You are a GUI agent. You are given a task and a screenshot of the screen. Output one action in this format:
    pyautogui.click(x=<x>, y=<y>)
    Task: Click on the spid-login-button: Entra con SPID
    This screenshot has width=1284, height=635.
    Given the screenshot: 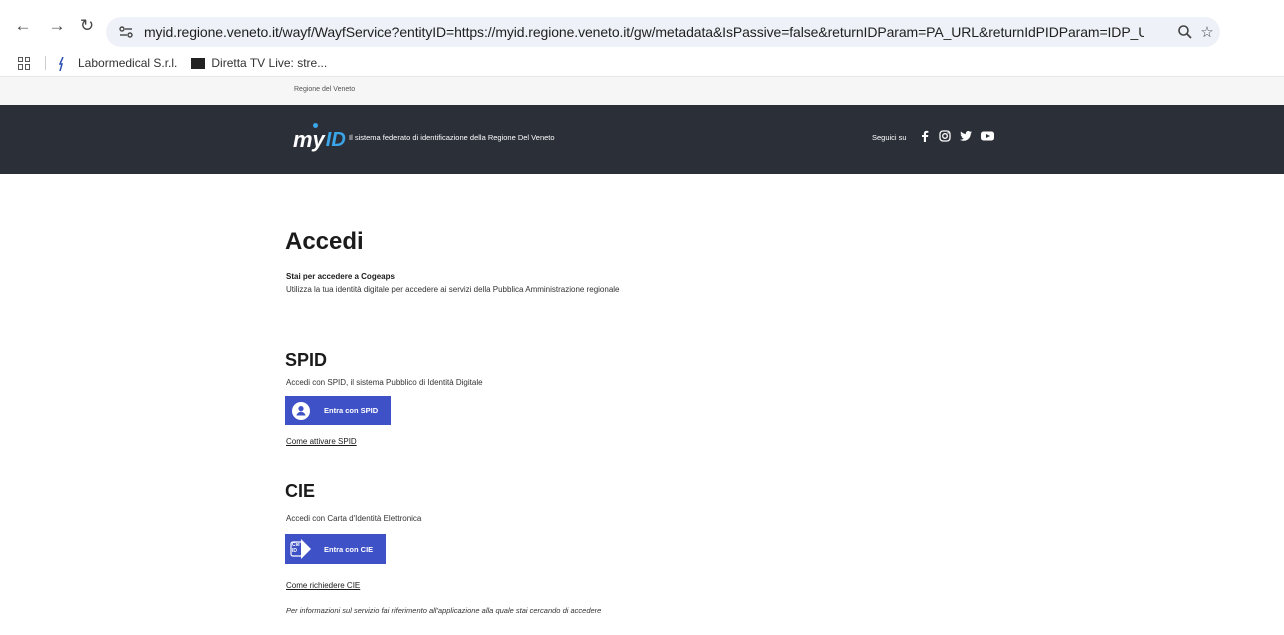 What is the action you would take?
    pyautogui.click(x=338, y=410)
    